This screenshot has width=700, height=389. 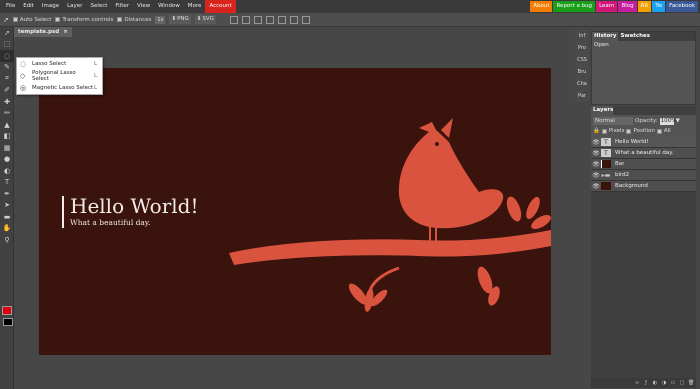 I want to click on zoom-tool-icon: ⚲, so click(x=7, y=240).